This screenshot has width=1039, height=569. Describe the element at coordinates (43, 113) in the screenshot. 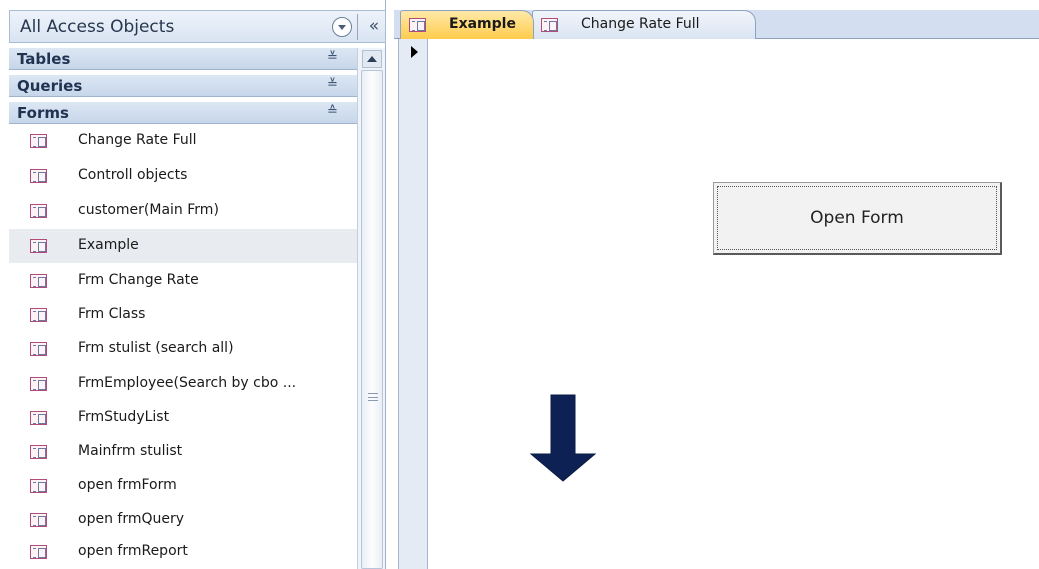

I see `group-label: Forms` at that location.